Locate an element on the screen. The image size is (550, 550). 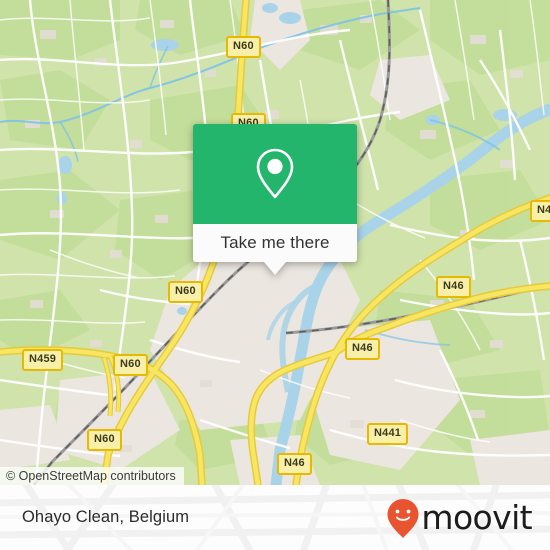
road-shield: N4 is located at coordinates (540, 211).